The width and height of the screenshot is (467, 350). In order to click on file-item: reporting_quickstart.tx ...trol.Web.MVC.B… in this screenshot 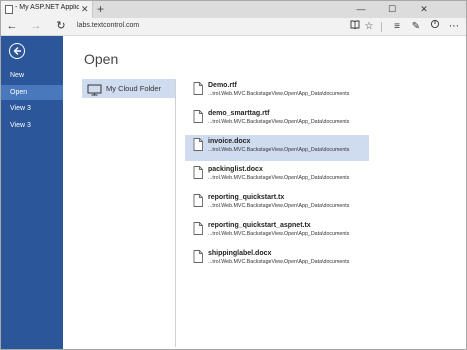, I will do `click(277, 204)`.